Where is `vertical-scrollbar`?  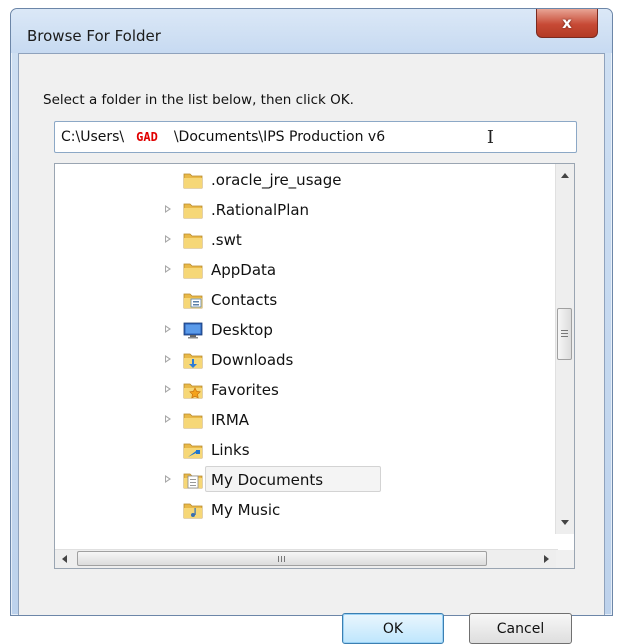
vertical-scrollbar is located at coordinates (564, 349).